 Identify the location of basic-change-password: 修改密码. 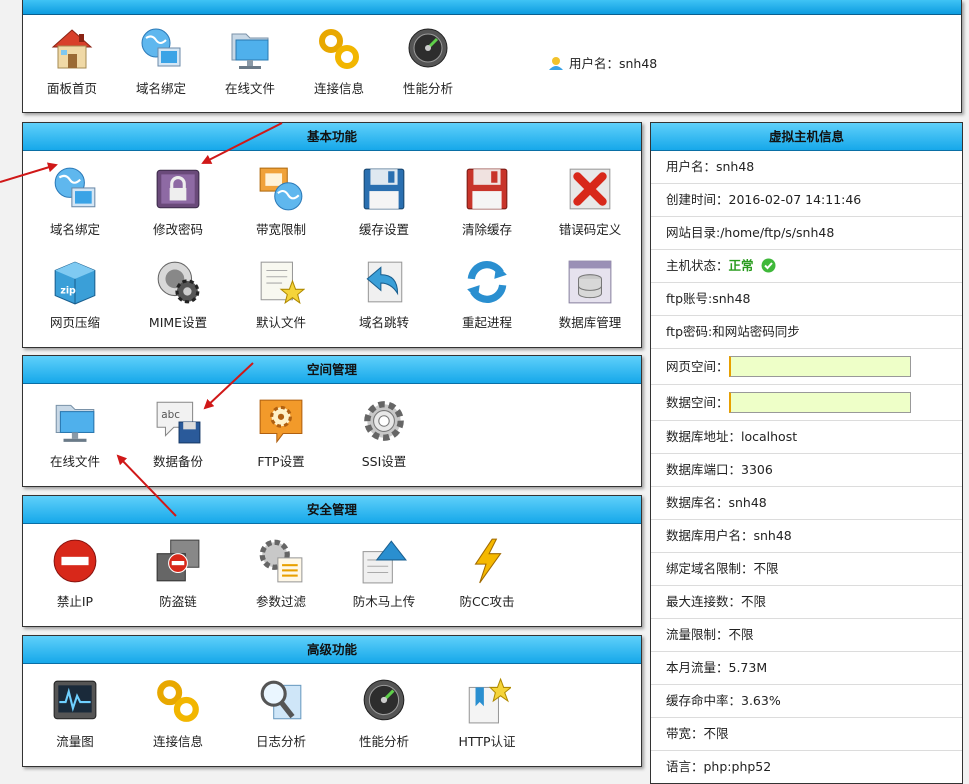
(178, 201).